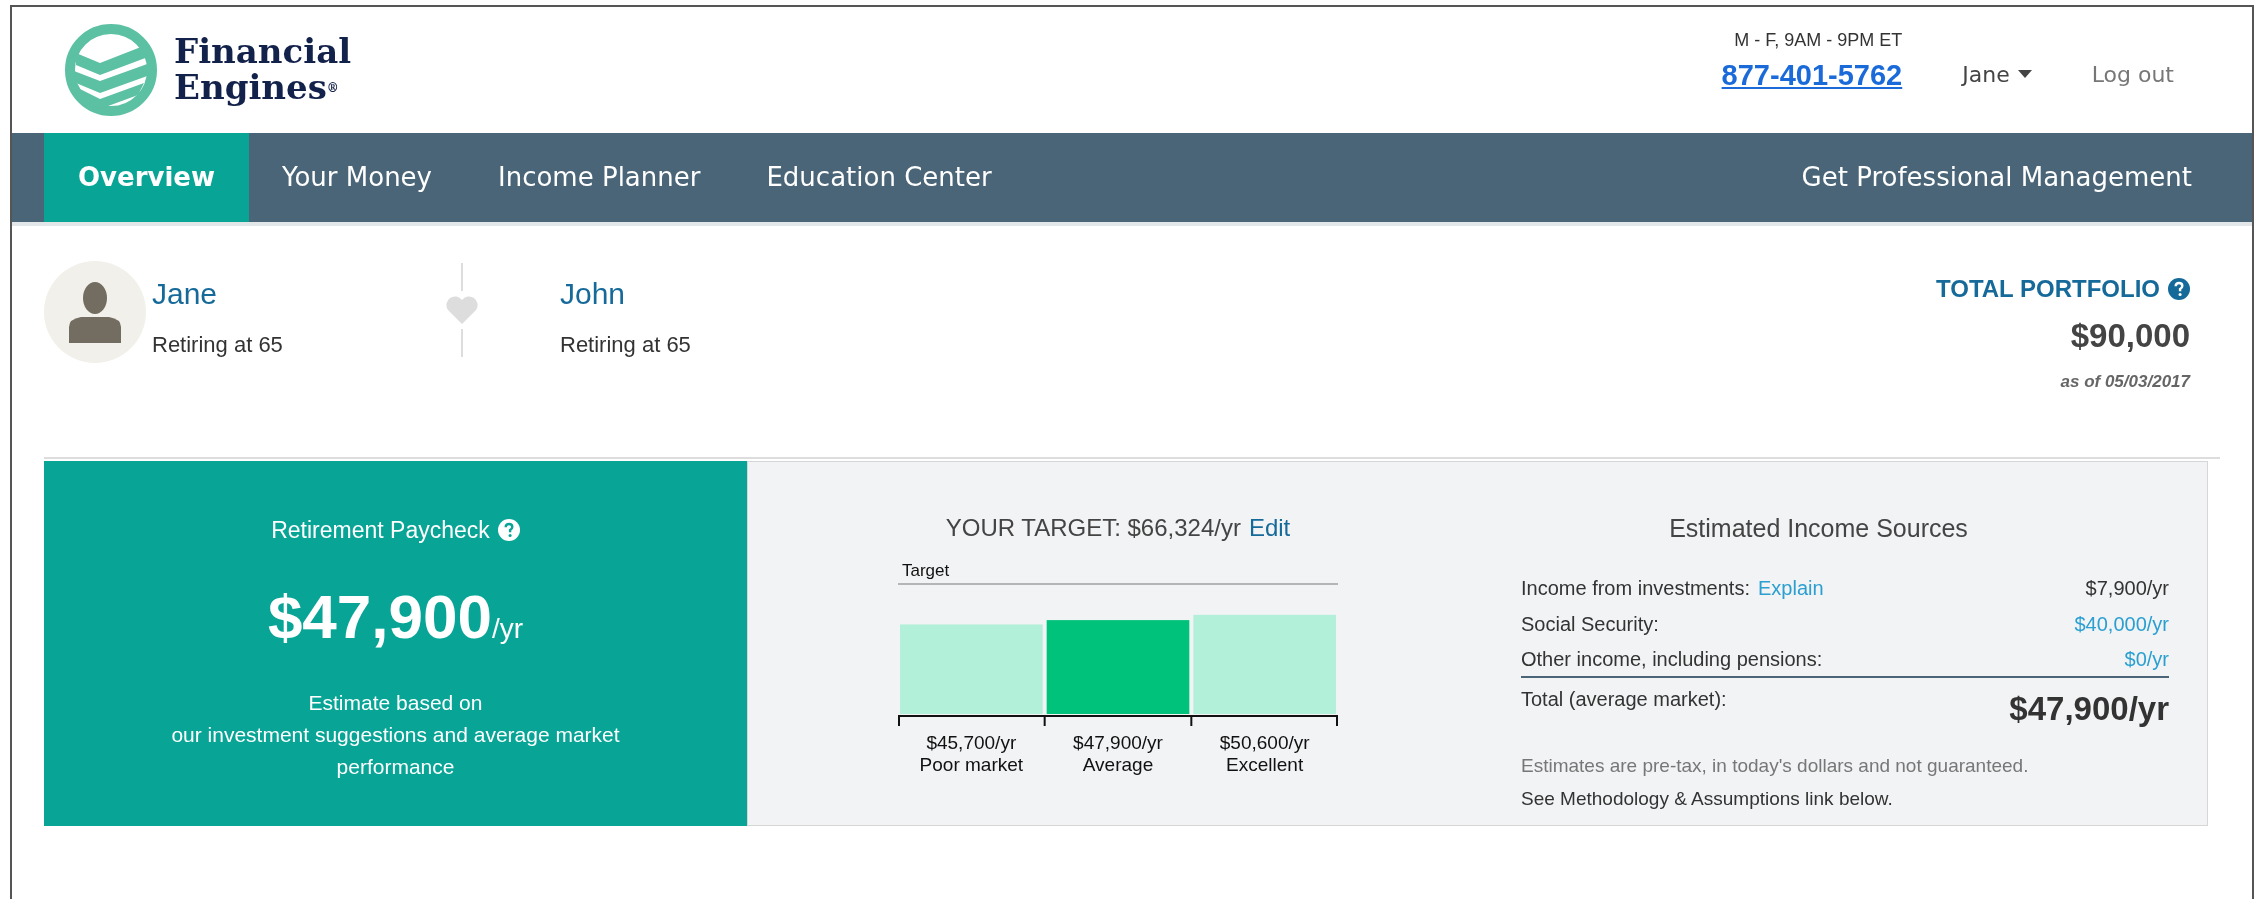 Image resolution: width=2264 pixels, height=899 pixels. Describe the element at coordinates (1996, 177) in the screenshot. I see `professional-management-link: Get Professional Management` at that location.